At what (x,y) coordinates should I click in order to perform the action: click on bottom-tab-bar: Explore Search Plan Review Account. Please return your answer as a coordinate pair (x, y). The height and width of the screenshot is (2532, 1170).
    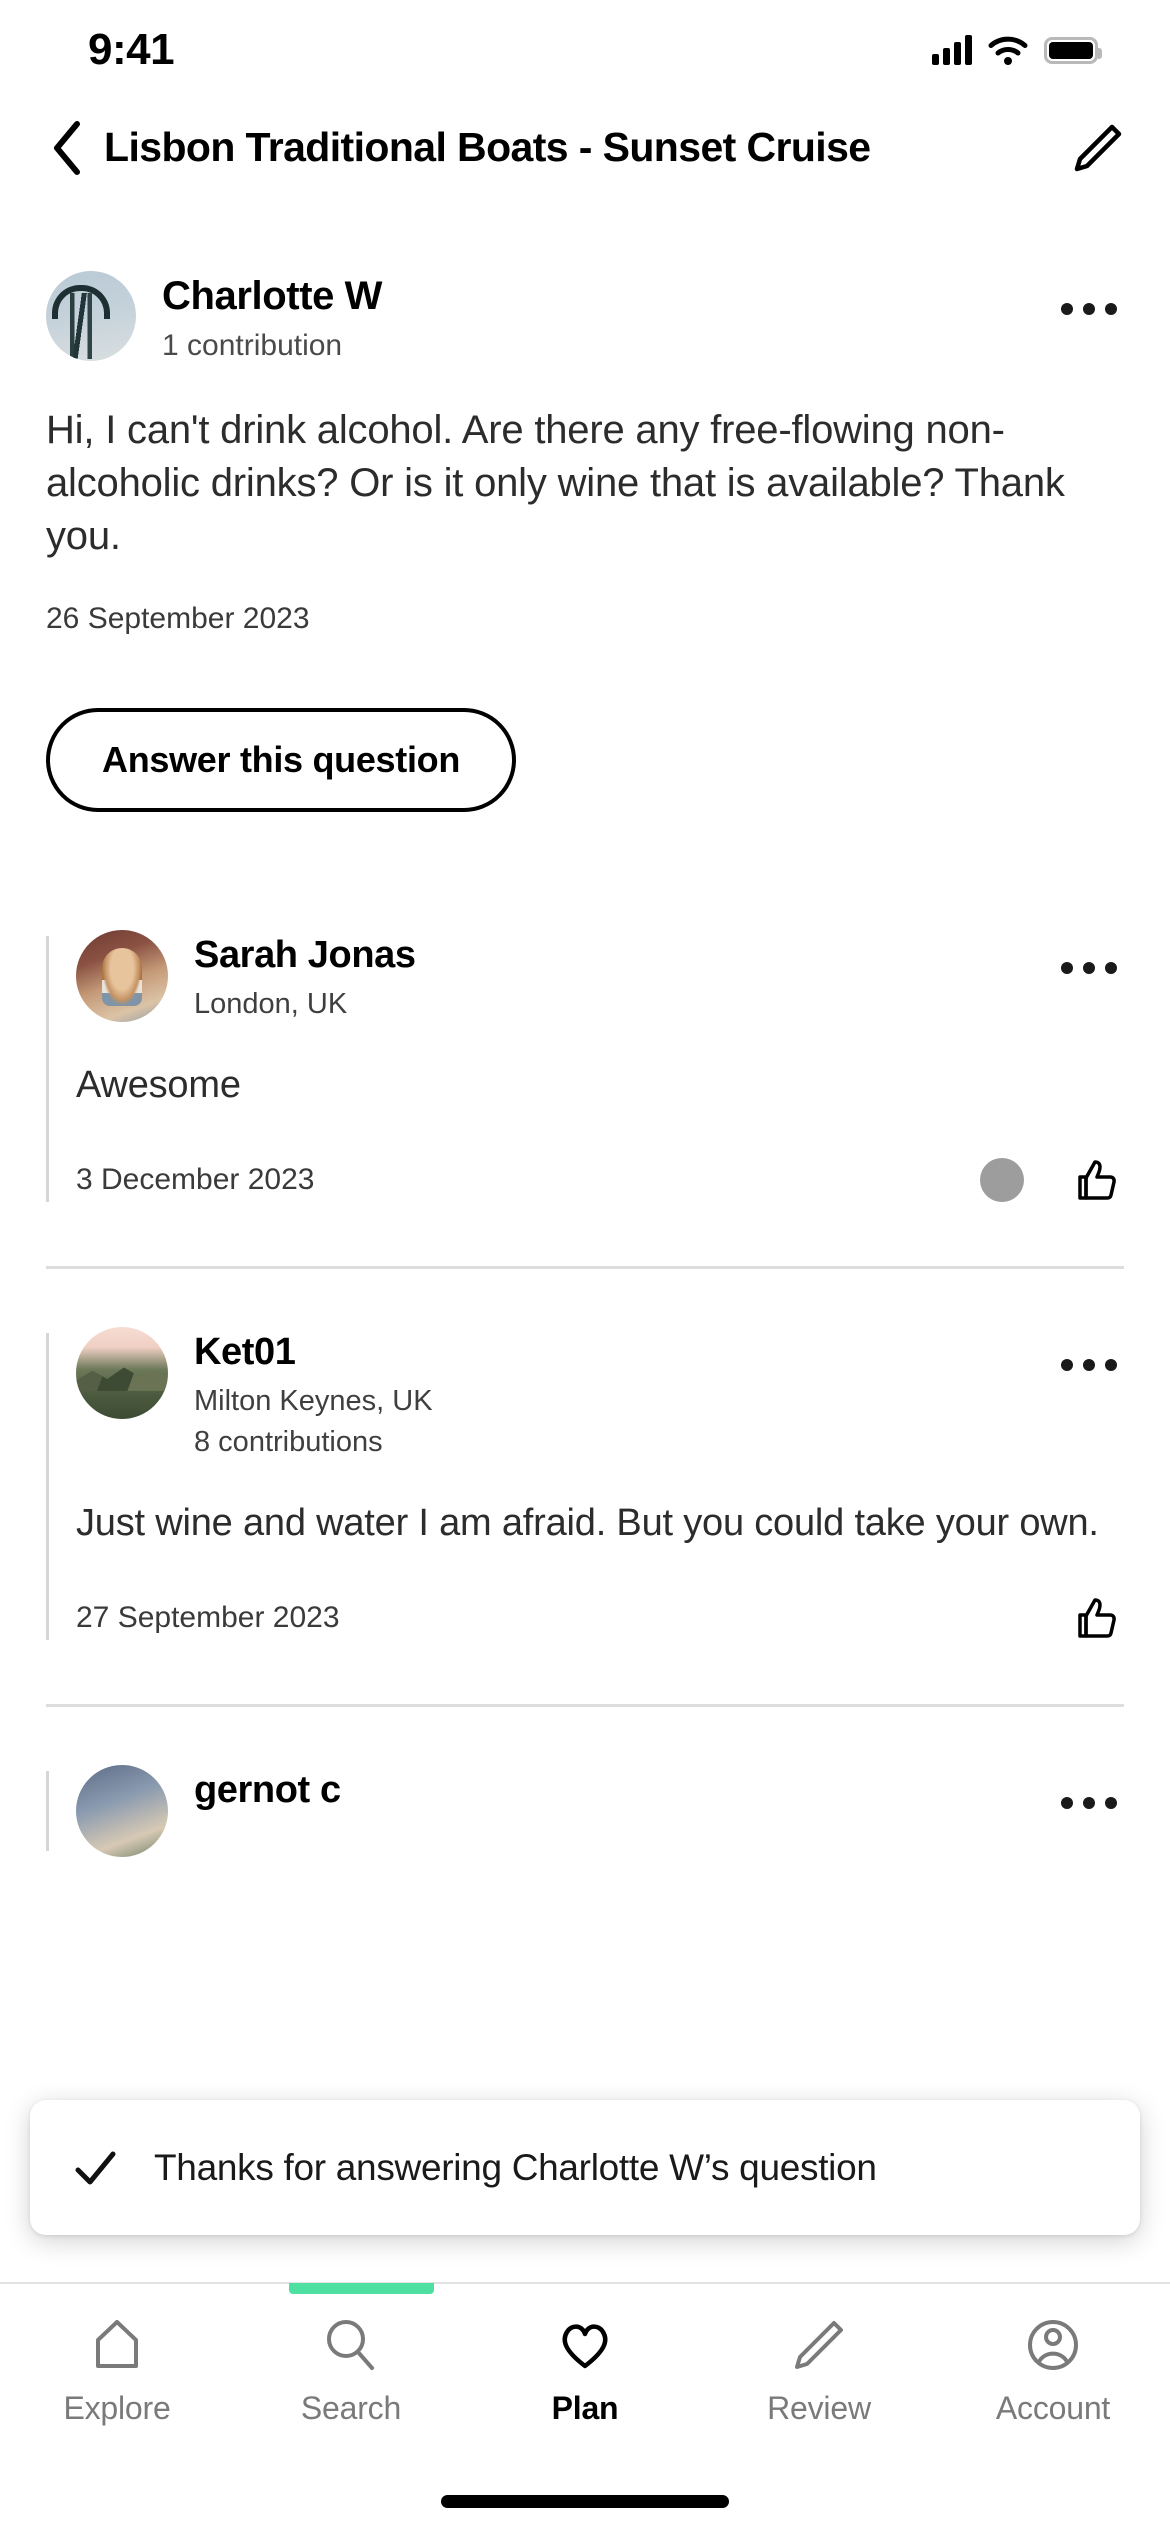
    Looking at the image, I should click on (585, 2407).